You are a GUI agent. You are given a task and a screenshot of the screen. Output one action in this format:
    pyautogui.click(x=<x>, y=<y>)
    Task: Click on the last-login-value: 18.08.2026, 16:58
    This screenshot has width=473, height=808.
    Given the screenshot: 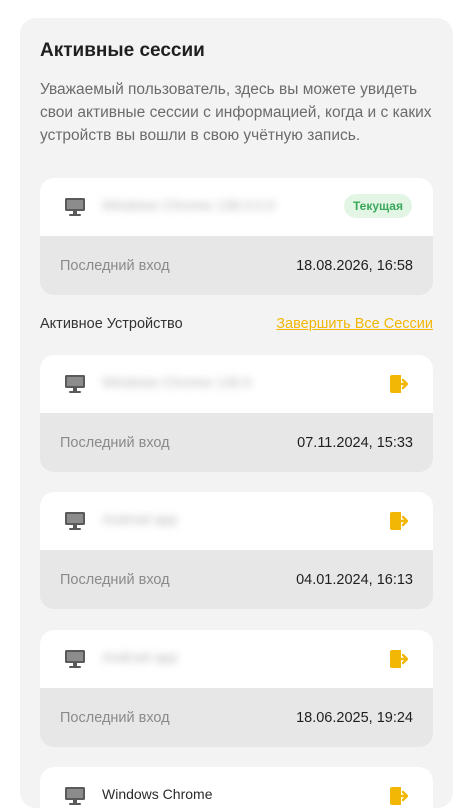 What is the action you would take?
    pyautogui.click(x=354, y=266)
    